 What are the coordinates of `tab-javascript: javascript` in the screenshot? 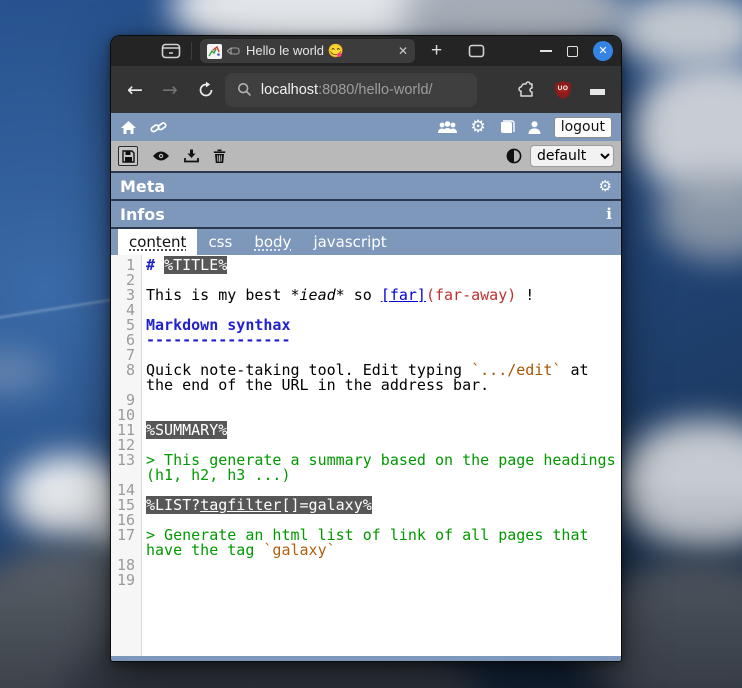 It's located at (349, 242).